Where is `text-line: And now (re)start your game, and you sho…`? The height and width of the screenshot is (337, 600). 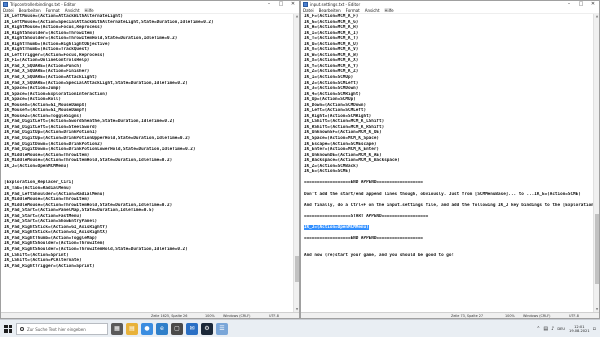 text-line: And now (re)start your game, and you sho… is located at coordinates (379, 255).